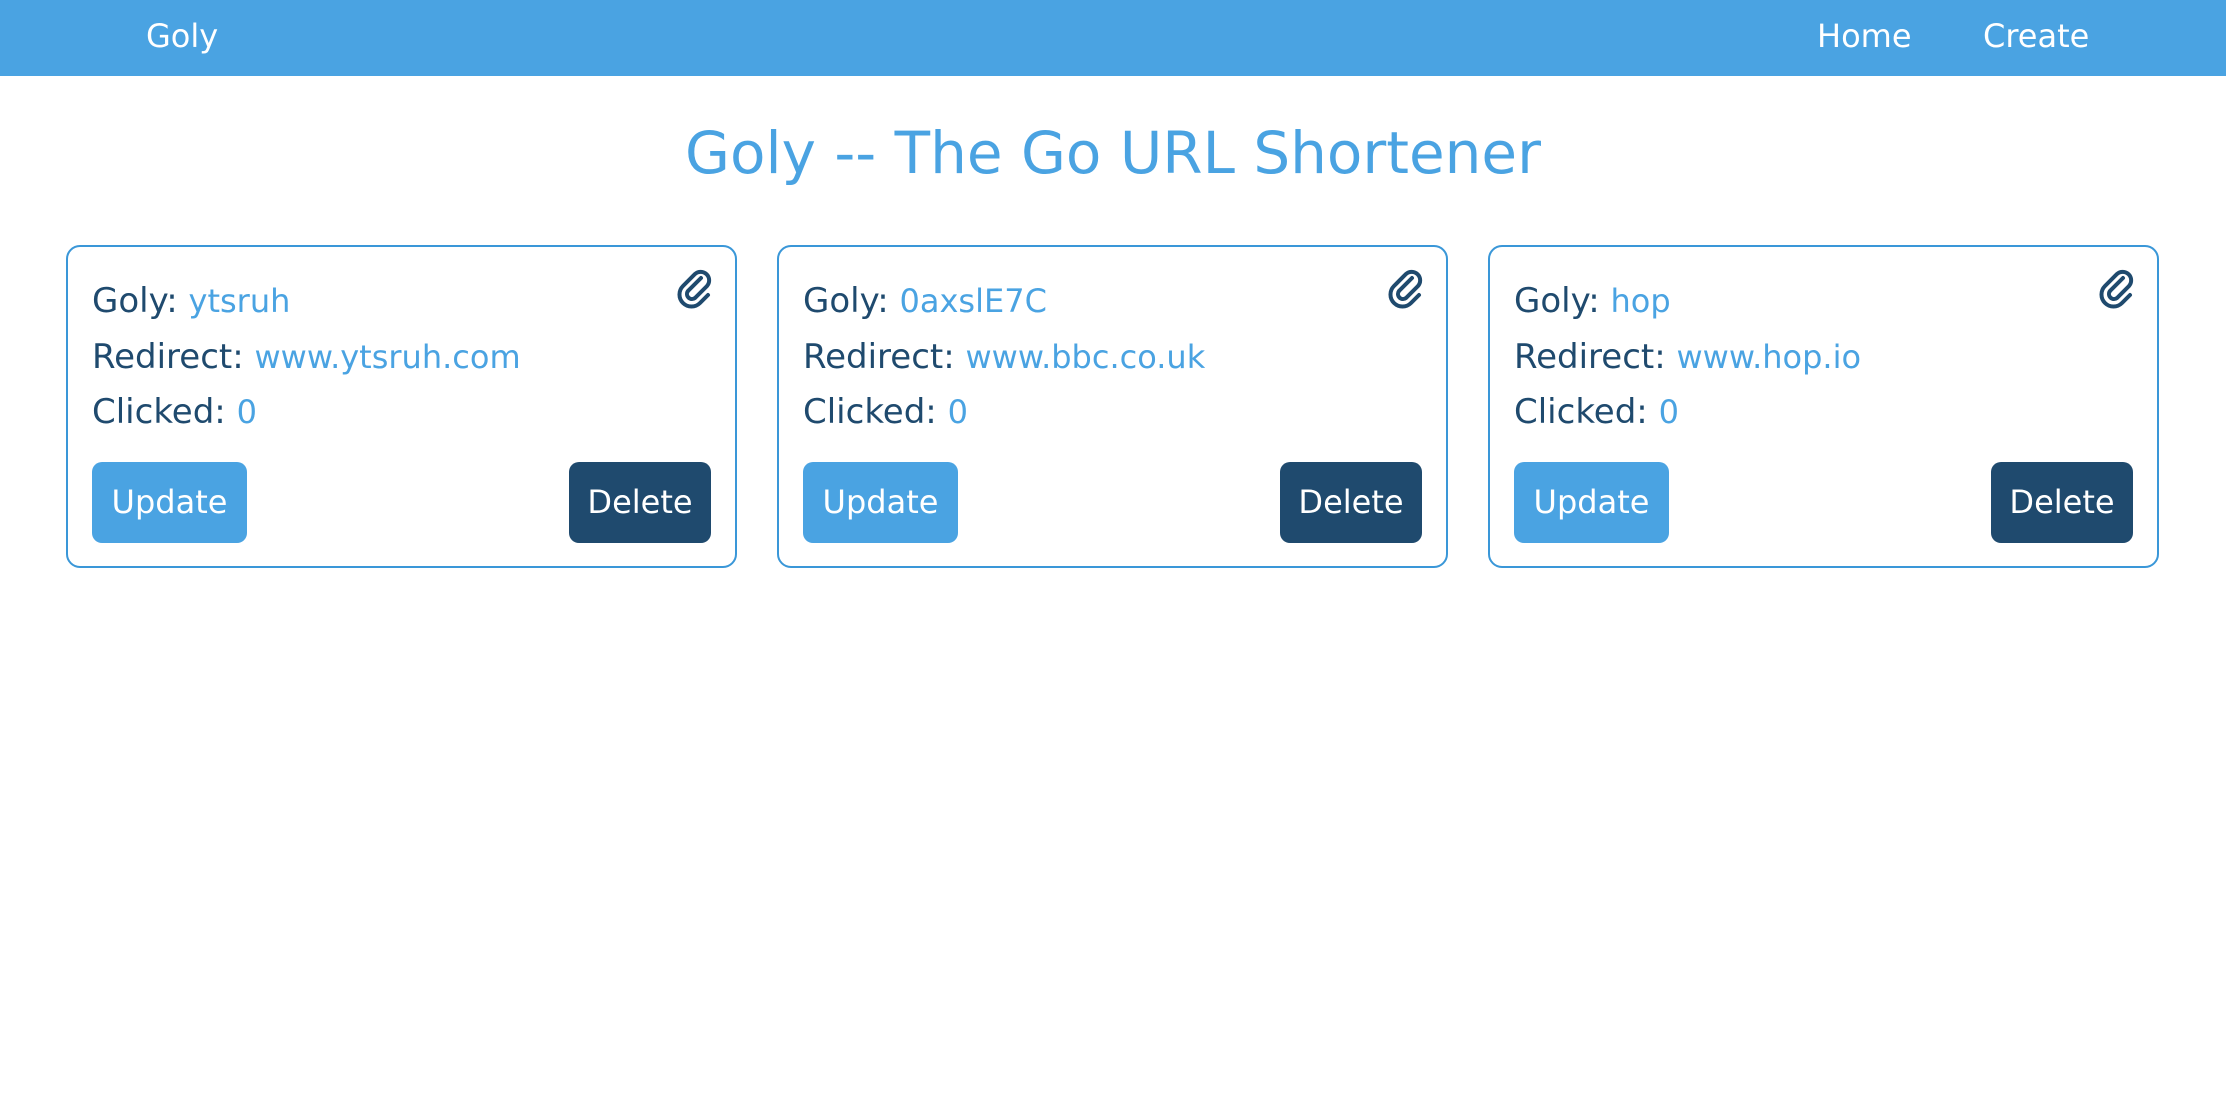 The image size is (2226, 1106). I want to click on nav-create-link: Create, so click(2036, 36).